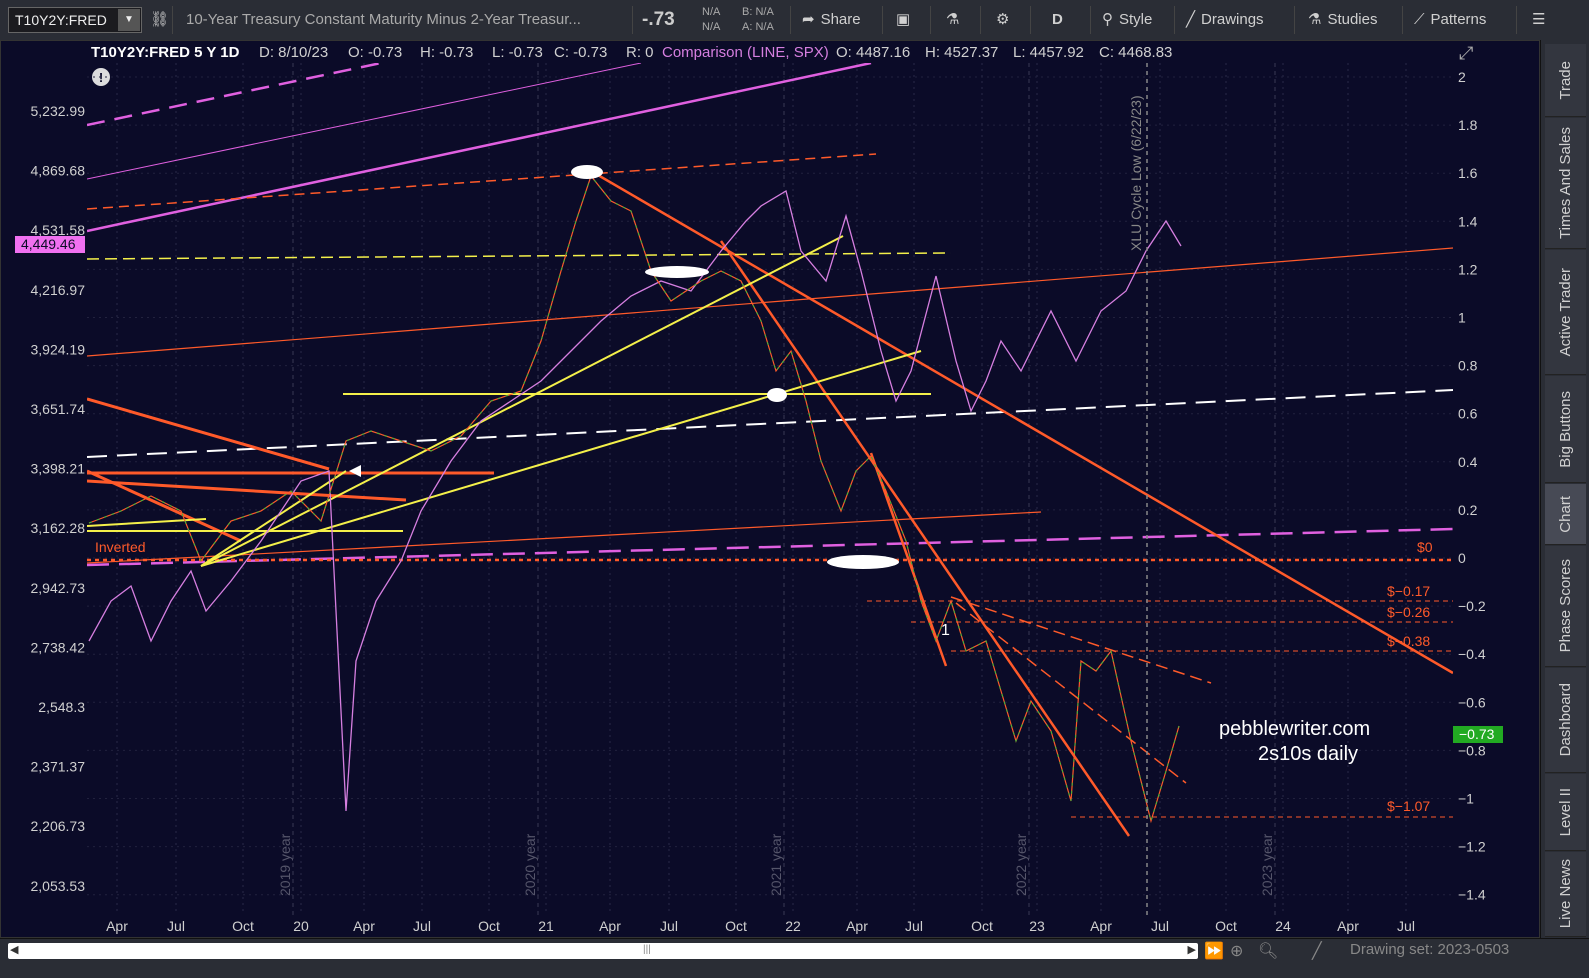  What do you see at coordinates (1267, 864) in the screenshot?
I see `year-label: 2023 year` at bounding box center [1267, 864].